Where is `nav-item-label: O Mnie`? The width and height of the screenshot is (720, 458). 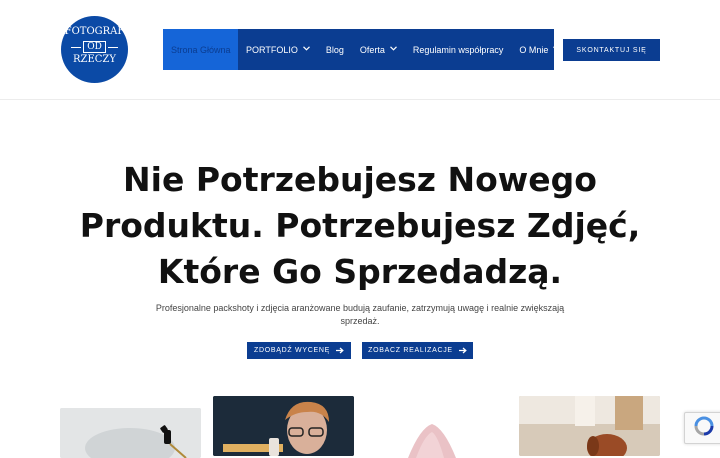 nav-item-label: O Mnie is located at coordinates (534, 49).